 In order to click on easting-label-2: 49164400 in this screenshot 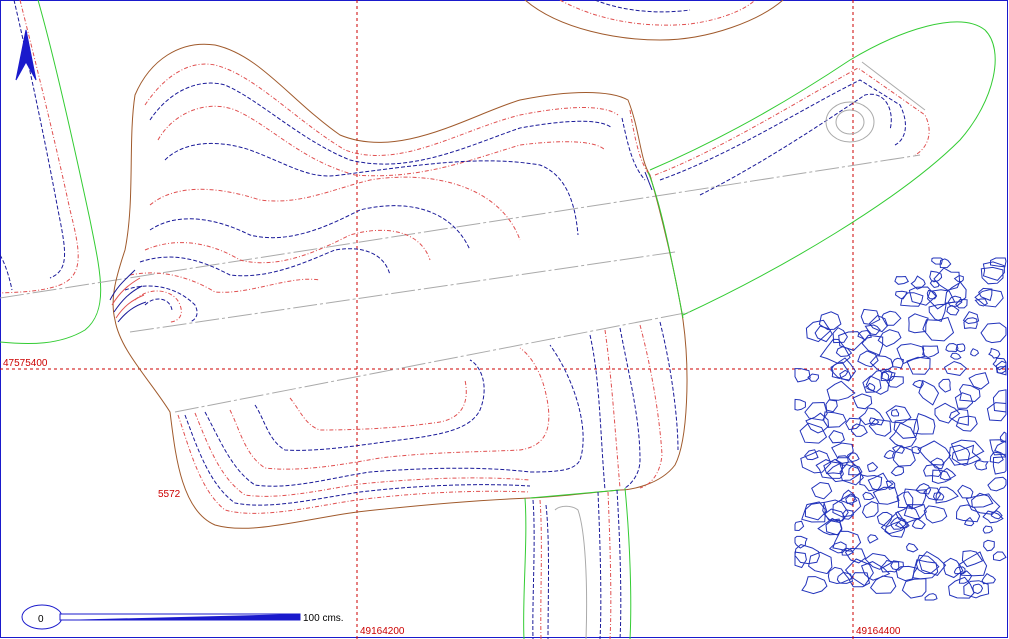, I will do `click(878, 631)`.